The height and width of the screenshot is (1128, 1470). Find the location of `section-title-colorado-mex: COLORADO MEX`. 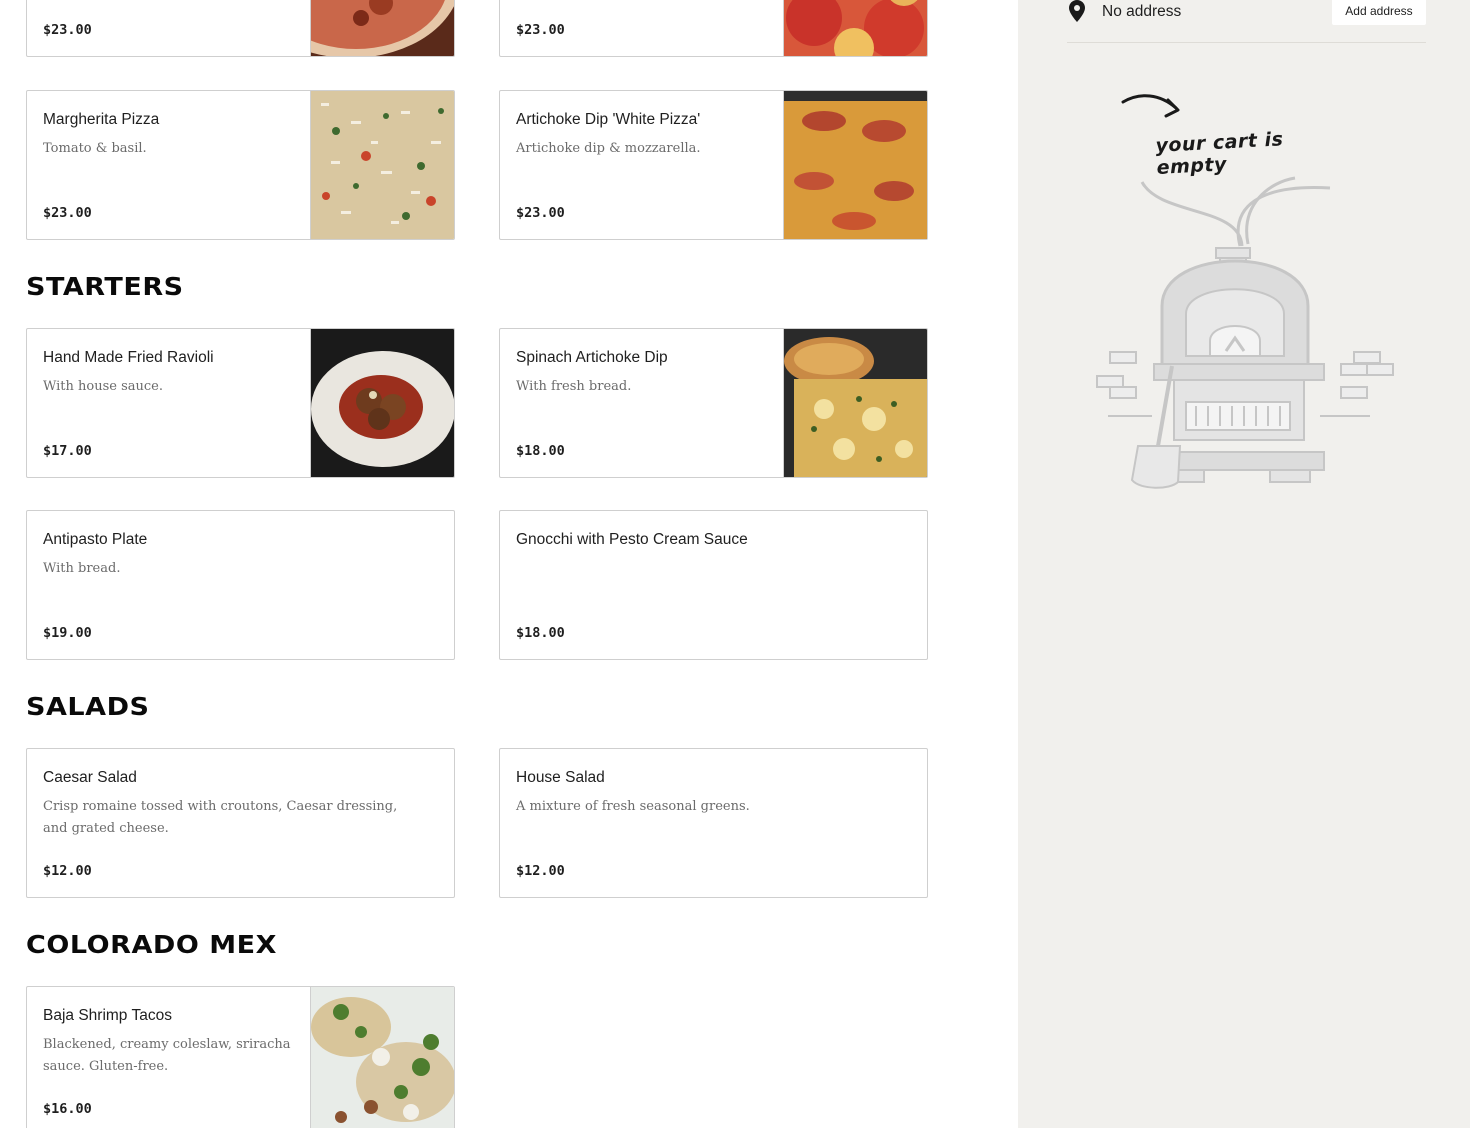

section-title-colorado-mex: COLORADO MEX is located at coordinates (152, 944).